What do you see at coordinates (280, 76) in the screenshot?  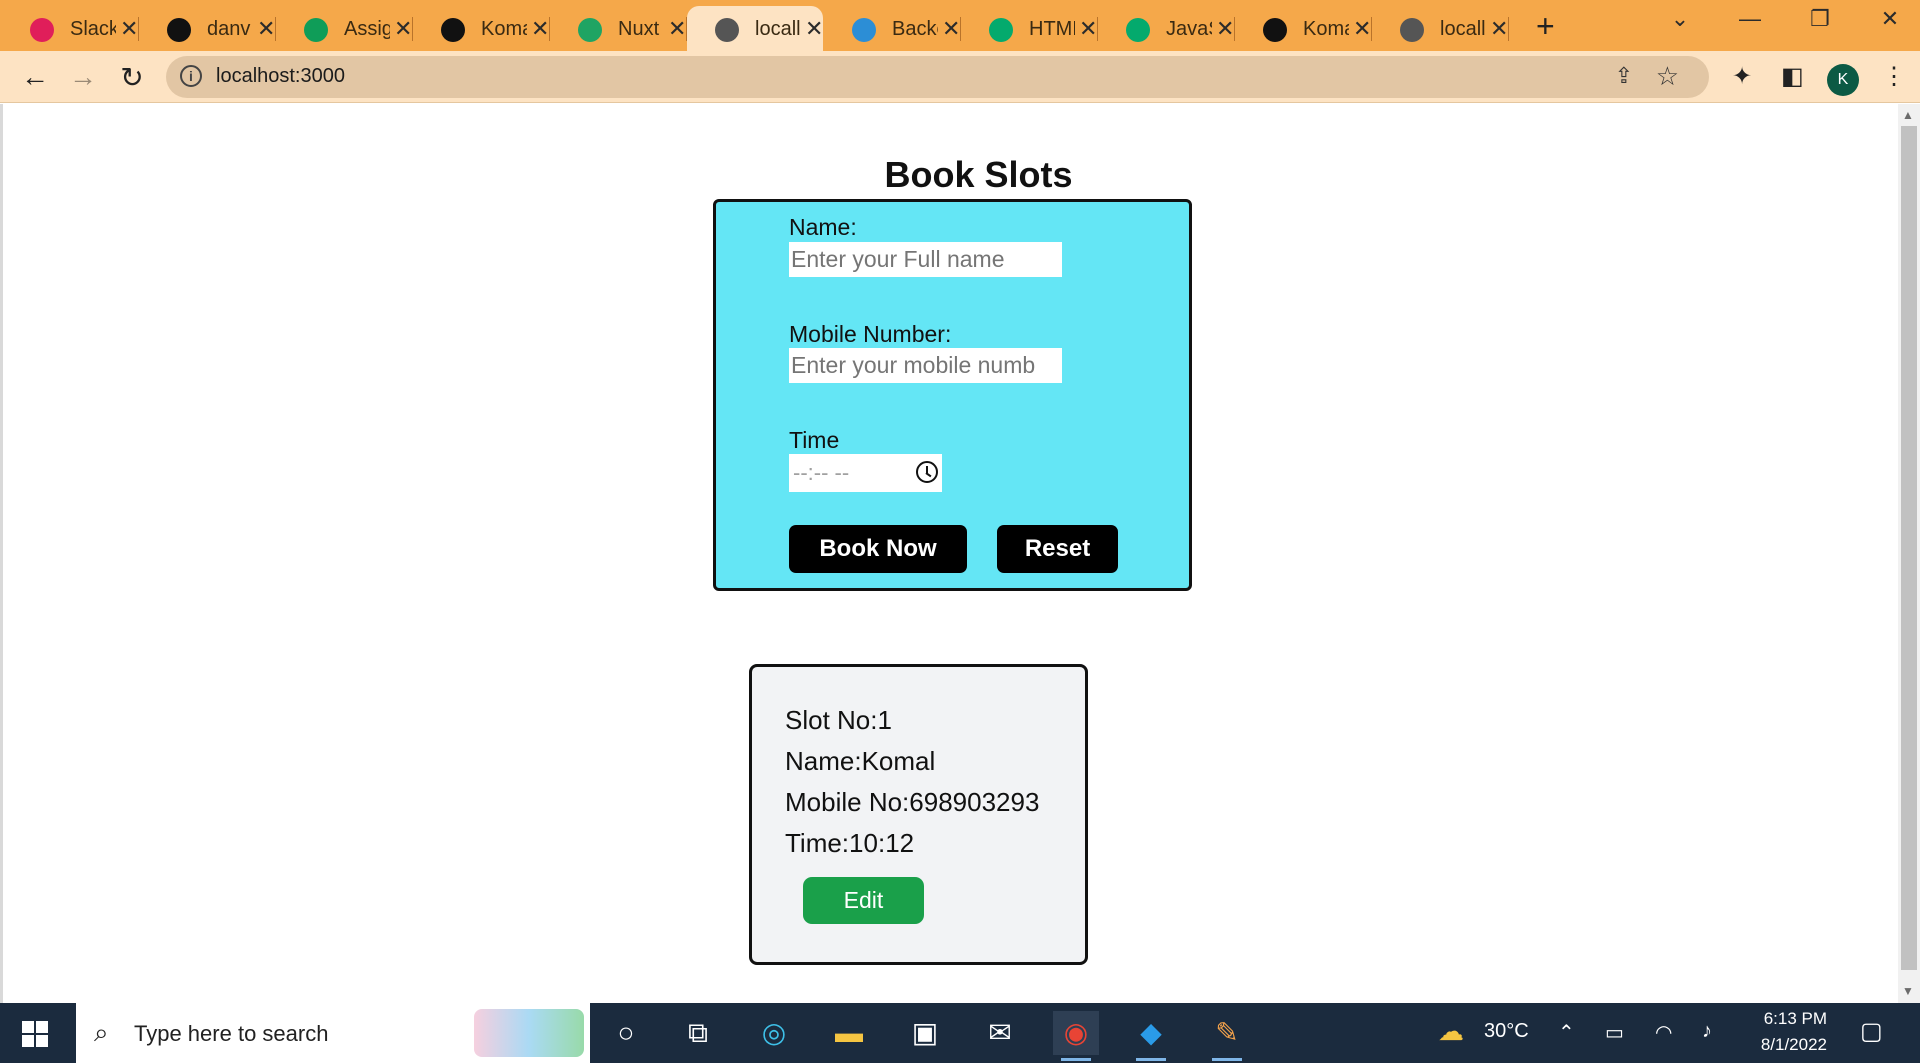 I see `address-url: localhost:3000` at bounding box center [280, 76].